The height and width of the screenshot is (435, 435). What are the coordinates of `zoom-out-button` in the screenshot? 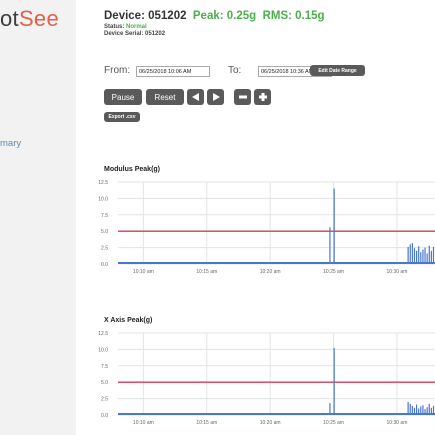 It's located at (242, 97).